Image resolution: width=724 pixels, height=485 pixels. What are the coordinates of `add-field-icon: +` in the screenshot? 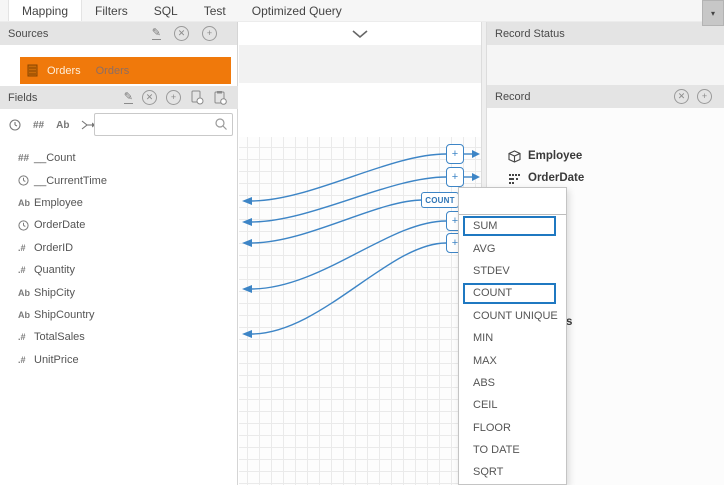 It's located at (173, 97).